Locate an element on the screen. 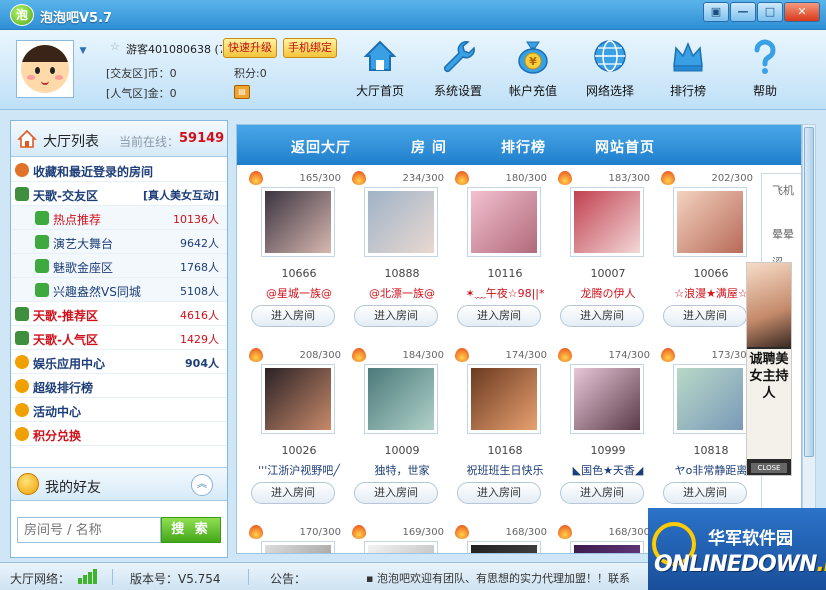 The height and width of the screenshot is (590, 826). phone-bind-button: 手机绑定 is located at coordinates (310, 48).